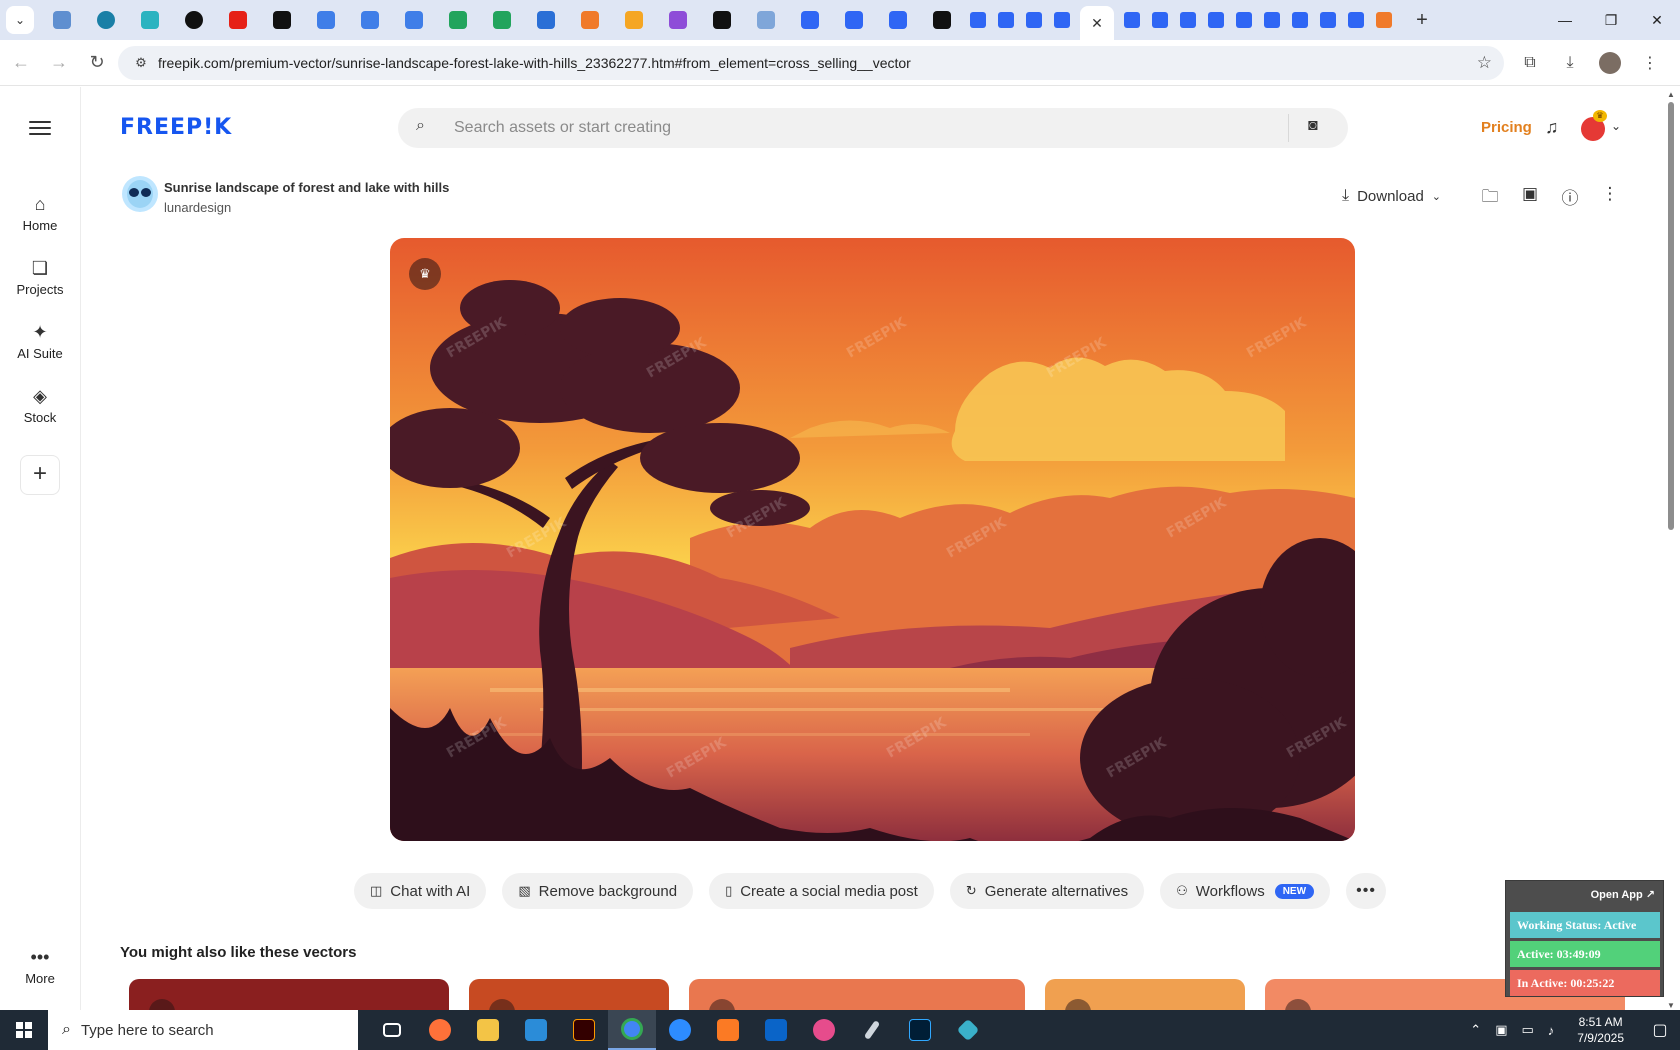 This screenshot has height=1050, width=1680. Describe the element at coordinates (1552, 127) in the screenshot. I see `bell-icon: ♫` at that location.